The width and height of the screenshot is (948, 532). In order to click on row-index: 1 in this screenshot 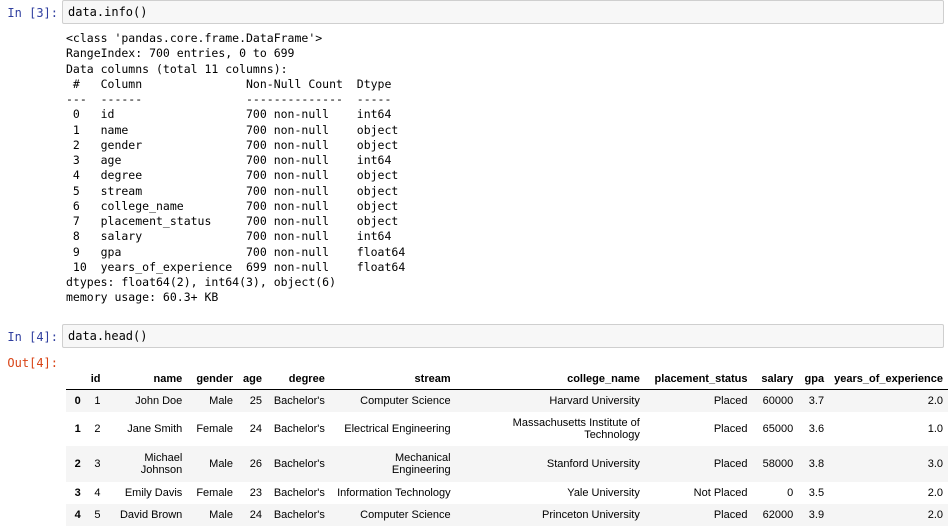, I will do `click(77, 428)`.